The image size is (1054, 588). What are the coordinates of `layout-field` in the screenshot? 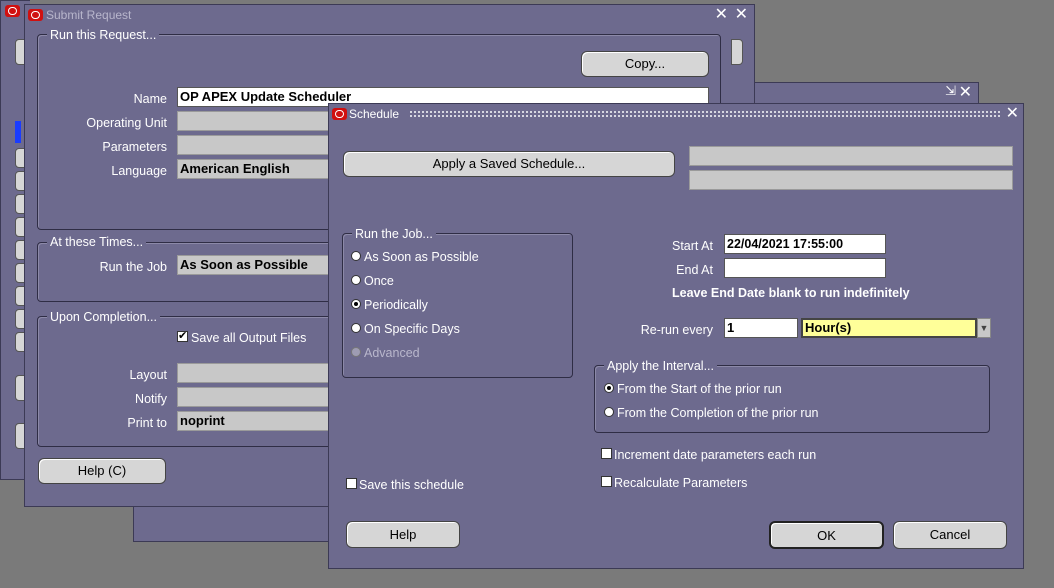 It's located at (257, 373).